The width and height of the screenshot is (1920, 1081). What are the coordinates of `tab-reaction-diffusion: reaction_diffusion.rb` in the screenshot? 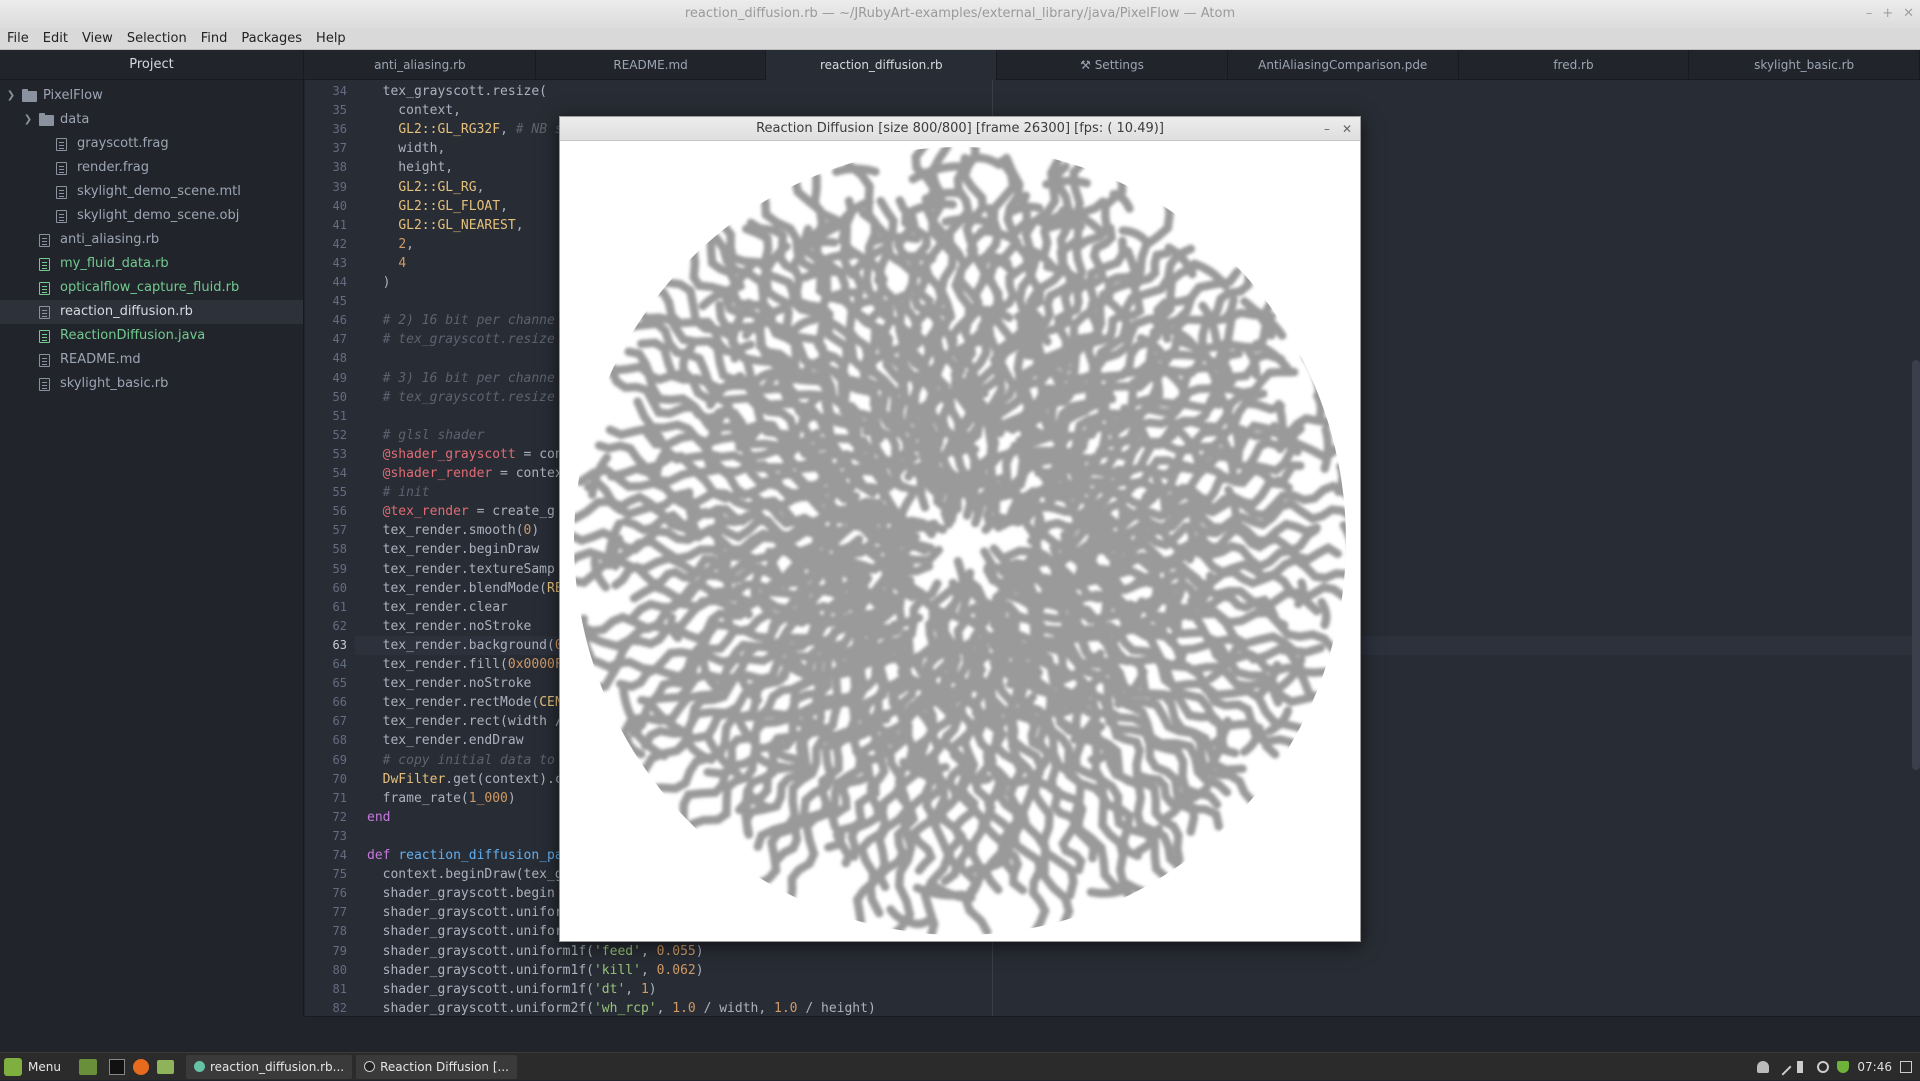 It's located at (882, 65).